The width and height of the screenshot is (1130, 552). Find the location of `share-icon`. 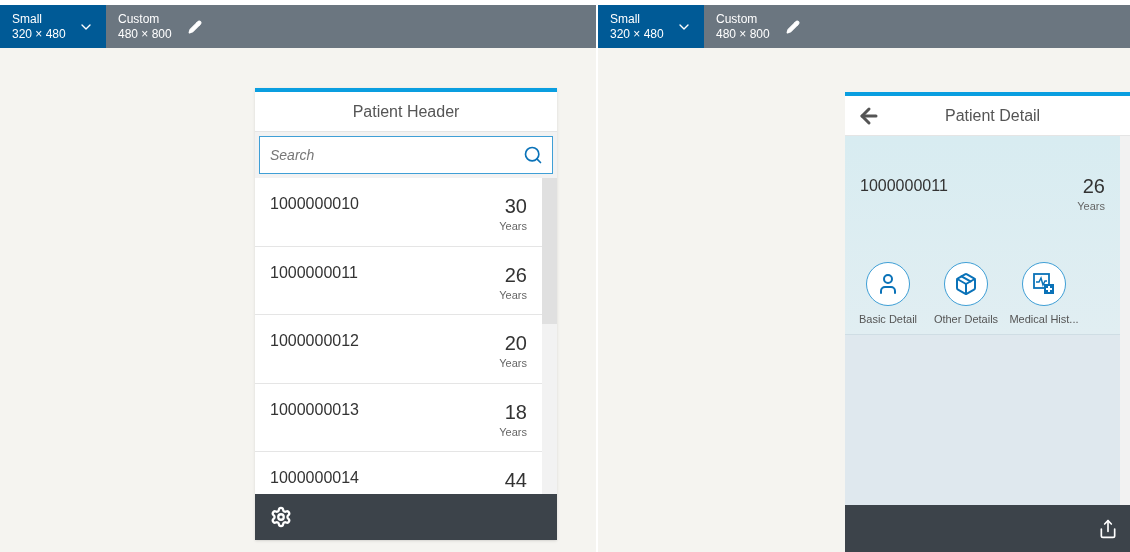

share-icon is located at coordinates (1108, 528).